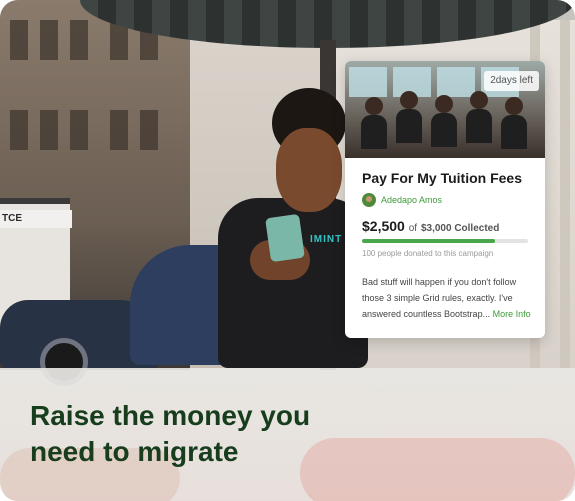  I want to click on phone, so click(285, 238).